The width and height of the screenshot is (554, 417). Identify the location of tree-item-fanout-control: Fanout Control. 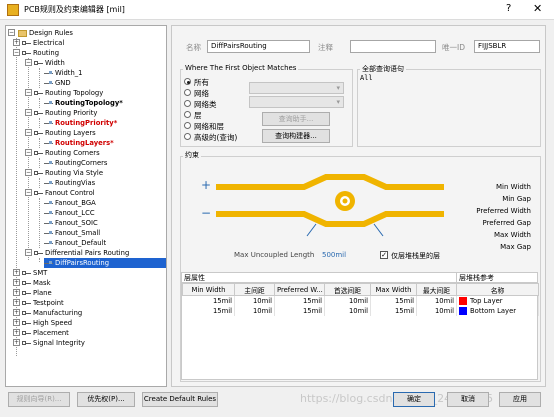
(64, 193).